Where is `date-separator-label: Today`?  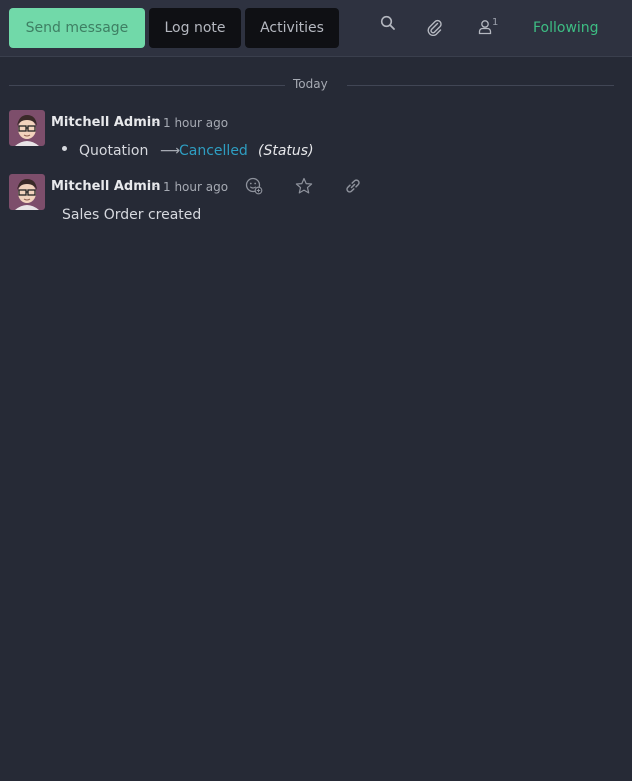
date-separator-label: Today is located at coordinates (310, 84).